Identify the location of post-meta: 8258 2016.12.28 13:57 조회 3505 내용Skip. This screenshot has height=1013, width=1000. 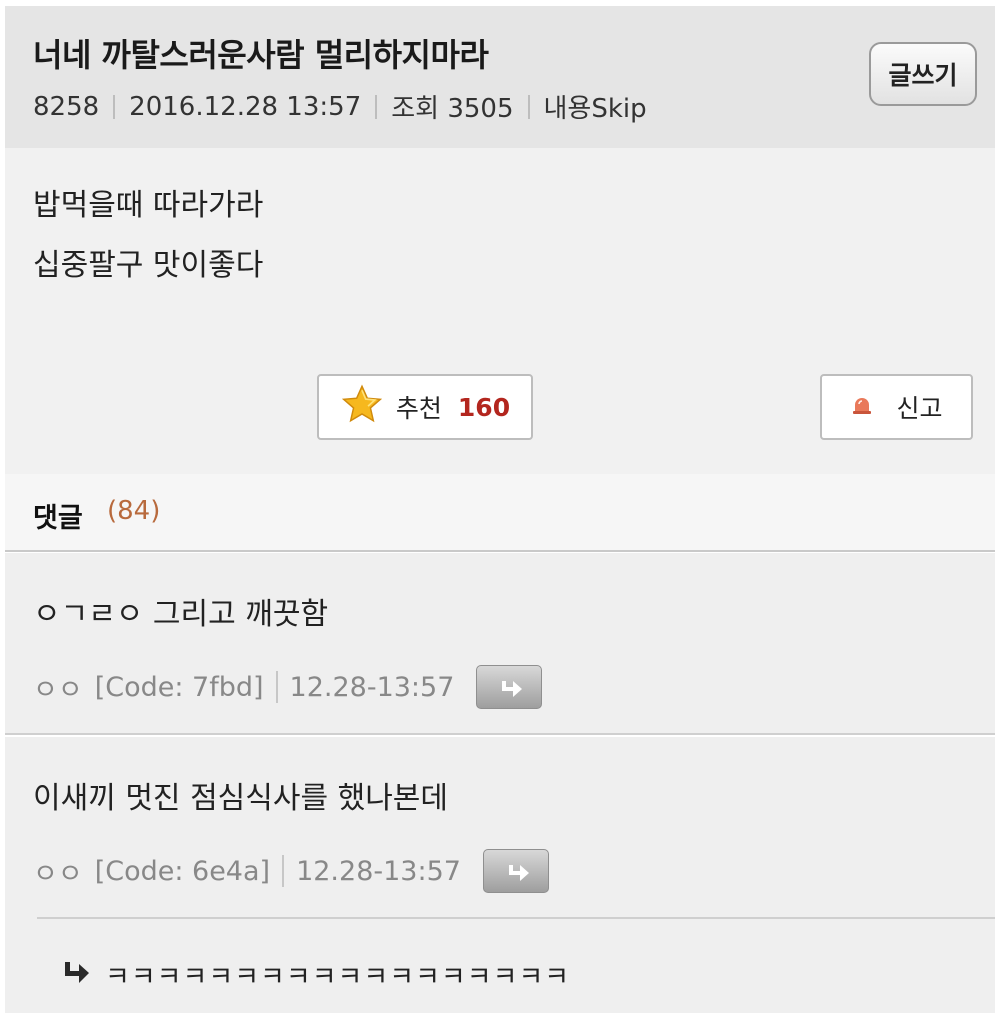
(340, 106).